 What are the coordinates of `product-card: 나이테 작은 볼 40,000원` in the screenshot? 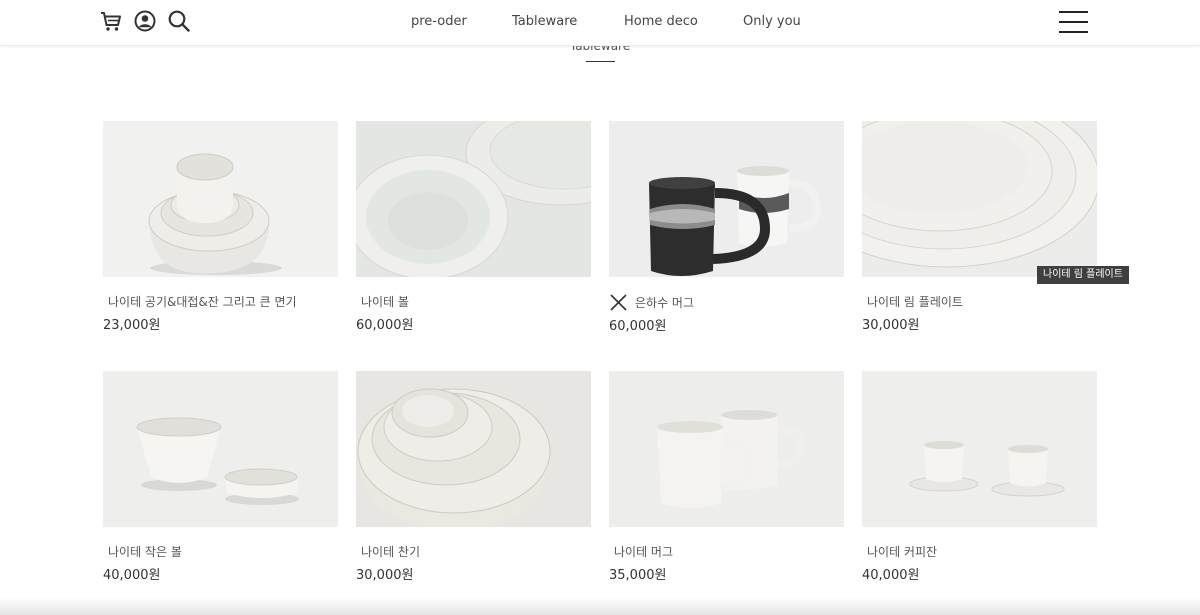 It's located at (220, 477).